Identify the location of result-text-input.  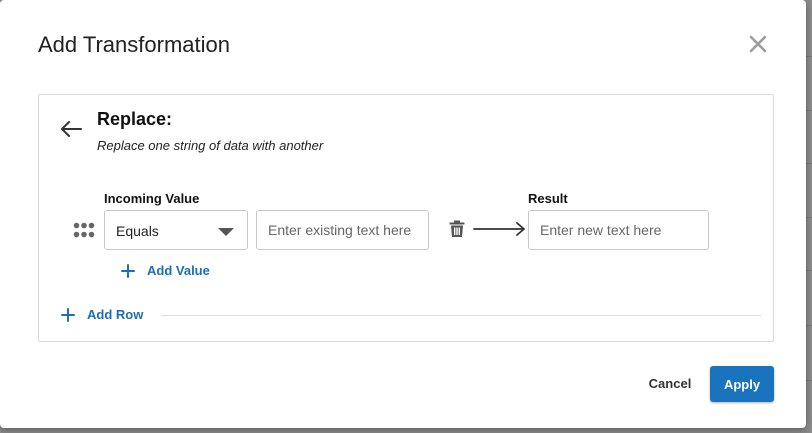
(618, 230).